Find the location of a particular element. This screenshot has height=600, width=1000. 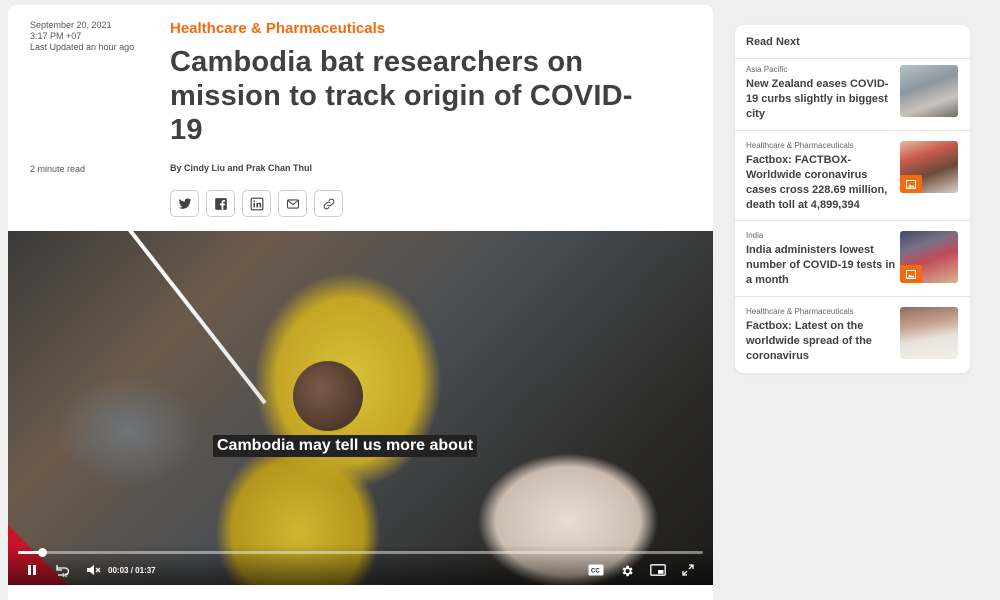

linkedin-icon is located at coordinates (256, 203).